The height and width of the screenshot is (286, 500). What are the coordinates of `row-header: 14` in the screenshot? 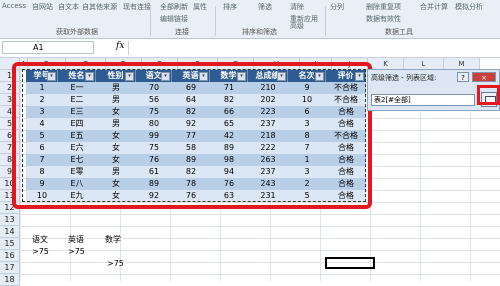 It's located at (10, 232).